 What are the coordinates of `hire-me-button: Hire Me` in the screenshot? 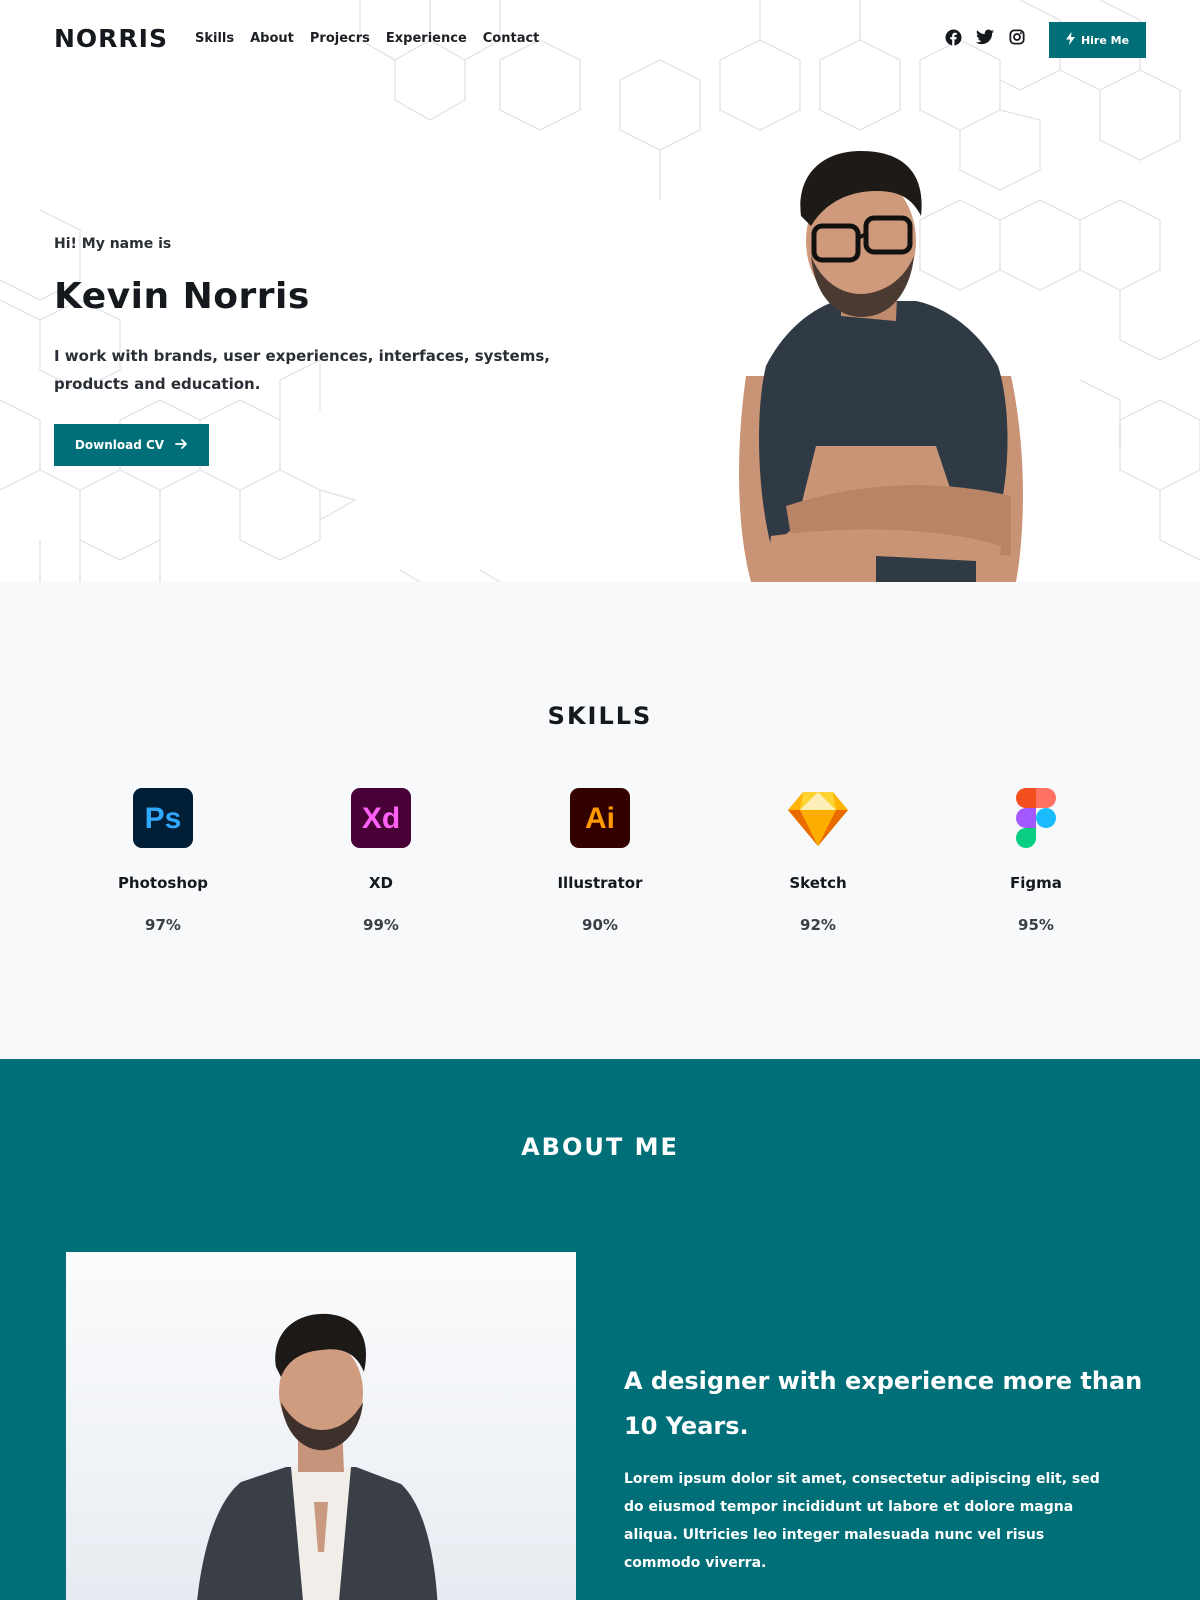 It's located at (1097, 40).